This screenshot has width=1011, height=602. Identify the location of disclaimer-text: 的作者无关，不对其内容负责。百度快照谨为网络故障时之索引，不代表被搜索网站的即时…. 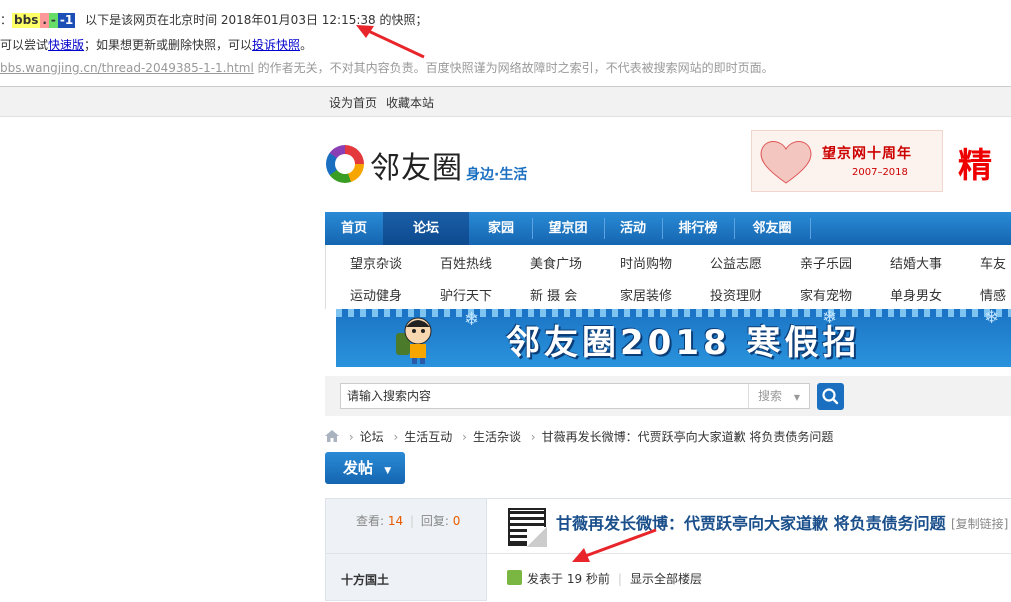
(513, 68).